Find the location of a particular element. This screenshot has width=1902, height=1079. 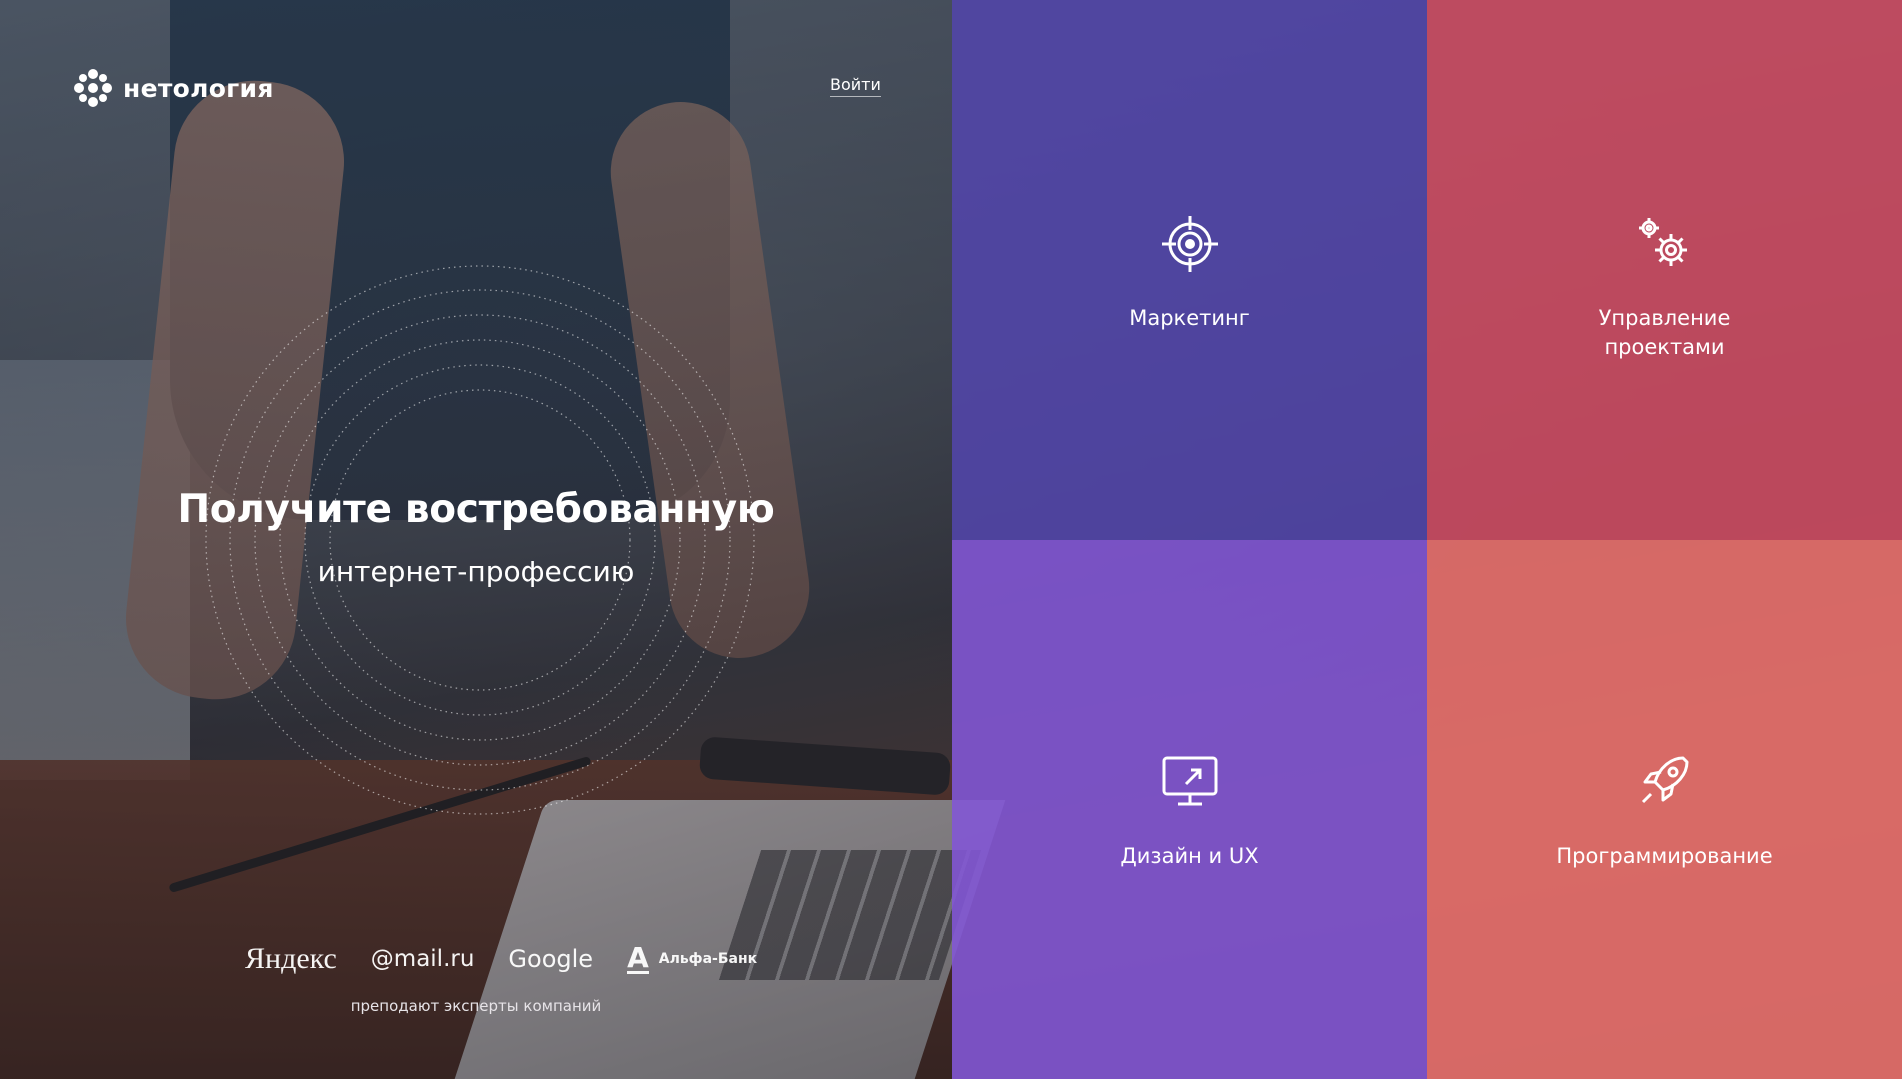

dotted-circles-decoration is located at coordinates (480, 540).